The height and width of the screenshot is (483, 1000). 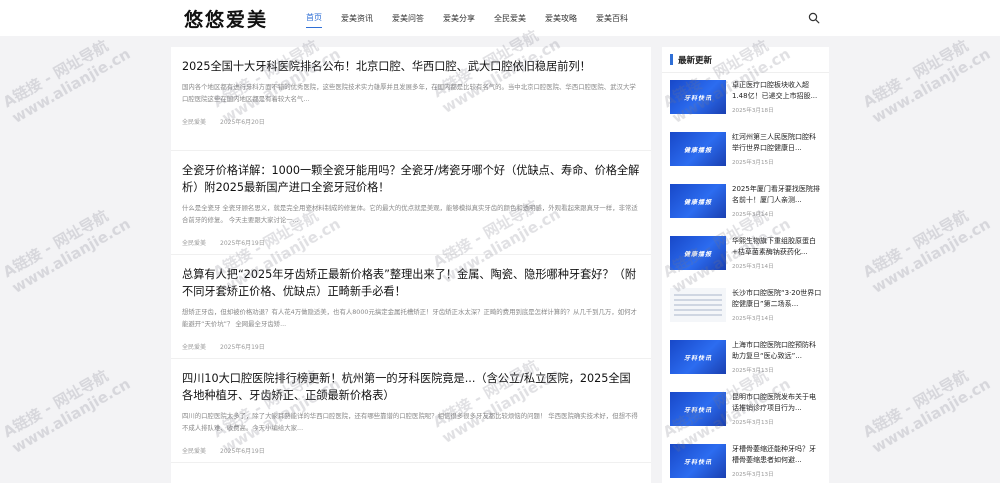 I want to click on nav-item-2: 爱美问答, so click(x=408, y=18).